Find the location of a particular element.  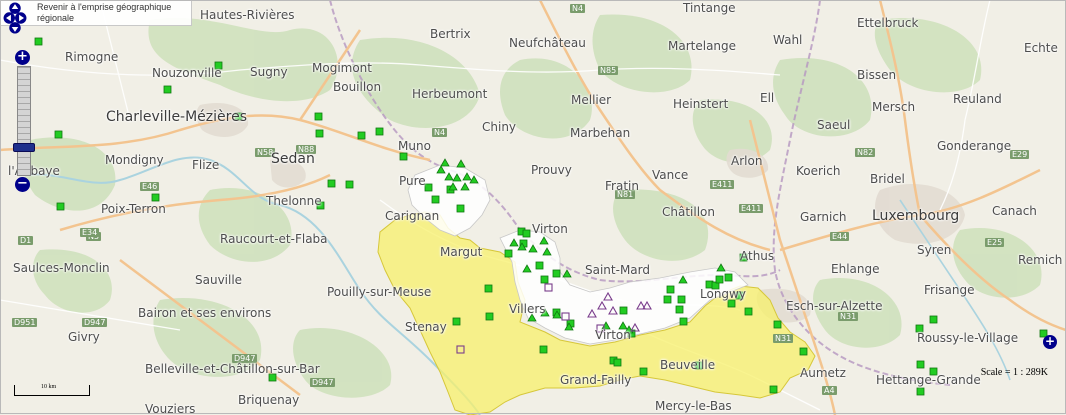

place-label: Ehlange is located at coordinates (855, 269).